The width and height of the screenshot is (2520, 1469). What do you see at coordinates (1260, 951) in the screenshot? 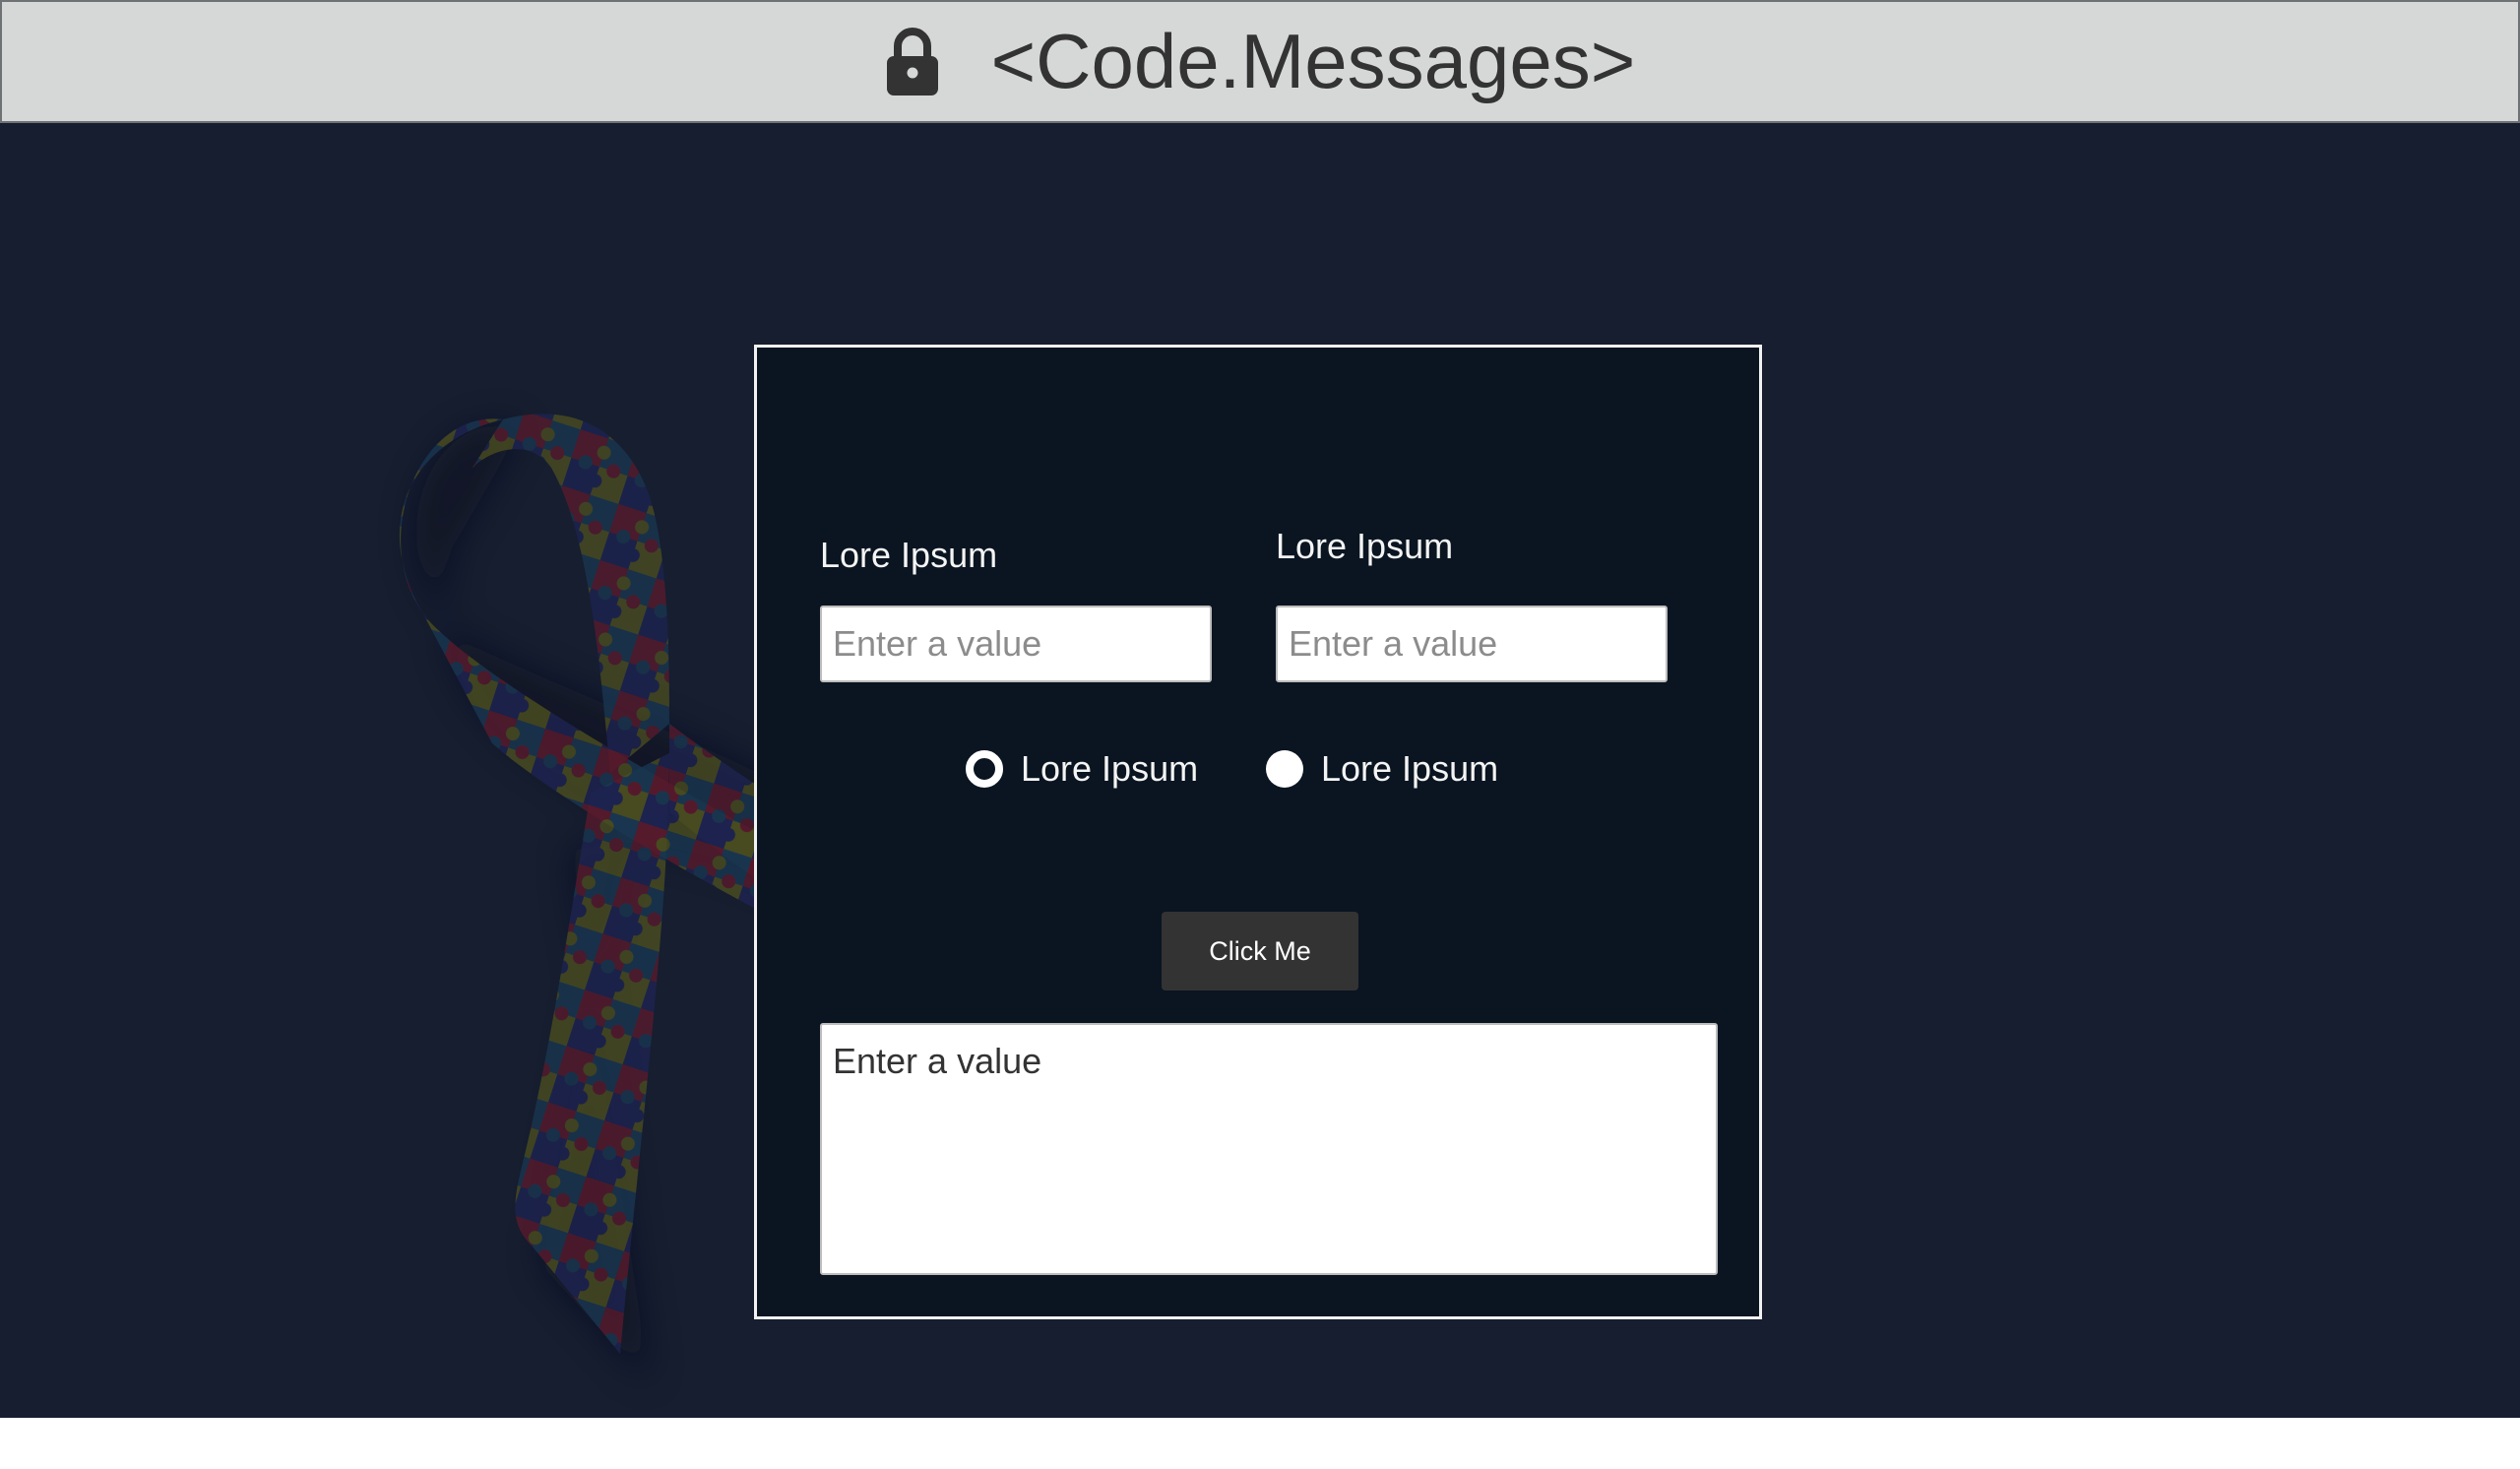
I see `click-me-button: Click Me` at bounding box center [1260, 951].